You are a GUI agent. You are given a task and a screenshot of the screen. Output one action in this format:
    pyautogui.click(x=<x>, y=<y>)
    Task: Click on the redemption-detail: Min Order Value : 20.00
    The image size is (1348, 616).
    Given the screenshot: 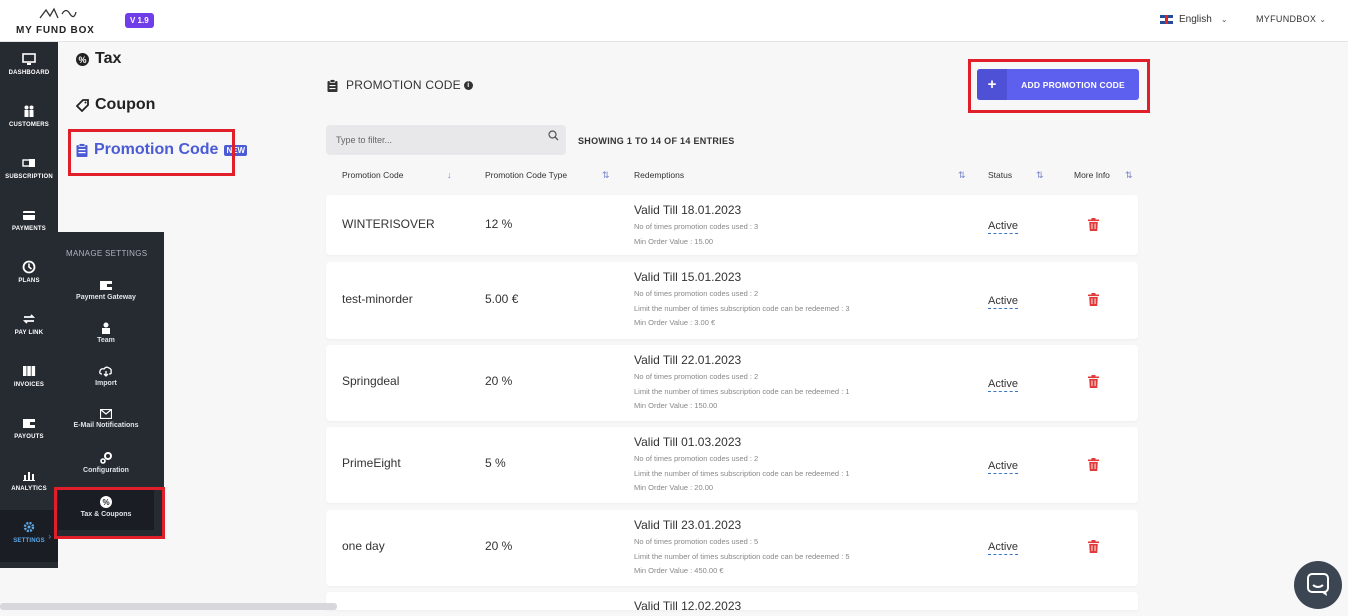 What is the action you would take?
    pyautogui.click(x=674, y=487)
    